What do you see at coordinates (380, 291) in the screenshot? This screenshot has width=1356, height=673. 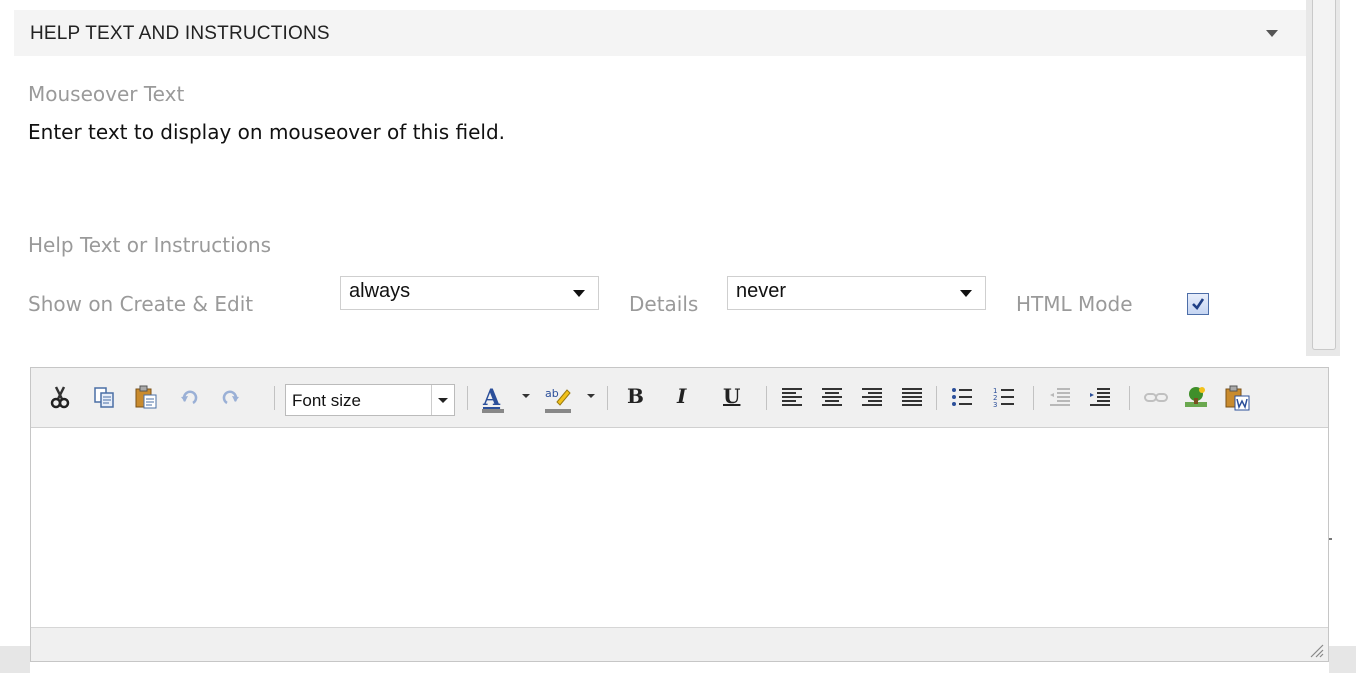 I see `show-on-create-value: always` at bounding box center [380, 291].